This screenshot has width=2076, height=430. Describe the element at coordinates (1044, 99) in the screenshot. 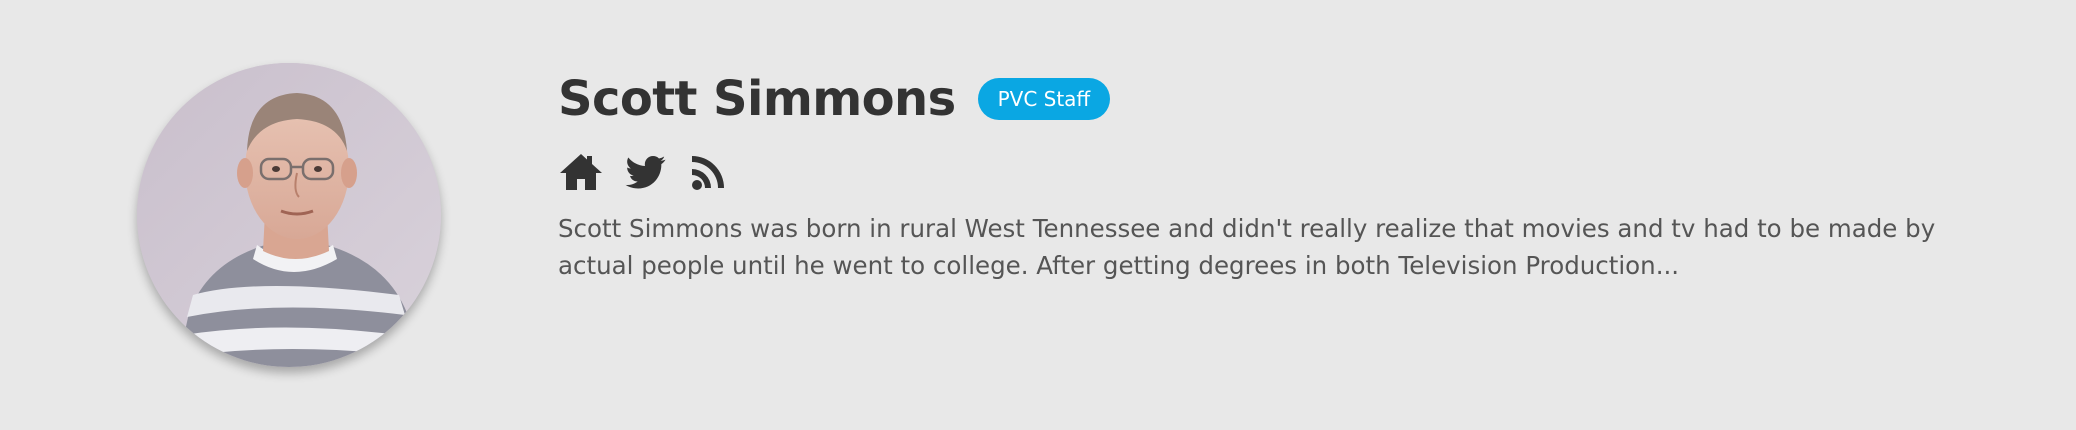

I see `staff-badge: PVC Staff` at that location.